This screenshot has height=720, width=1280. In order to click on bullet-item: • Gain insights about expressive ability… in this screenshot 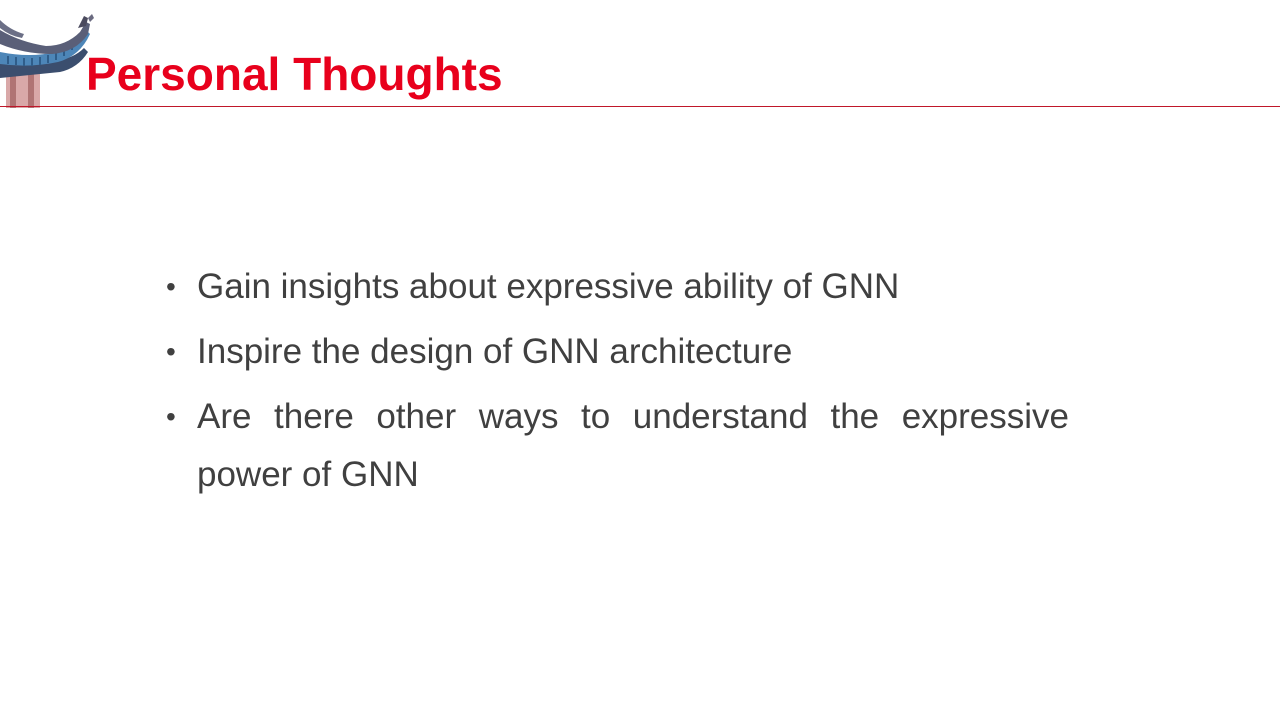, I will do `click(617, 287)`.